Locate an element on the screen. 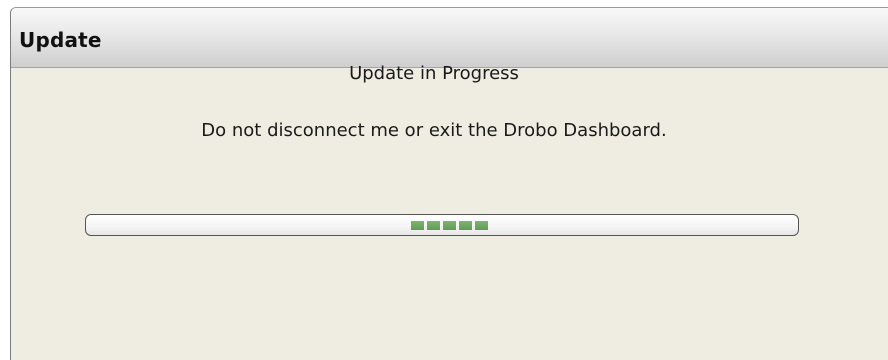  progress-indicator is located at coordinates (442, 225).